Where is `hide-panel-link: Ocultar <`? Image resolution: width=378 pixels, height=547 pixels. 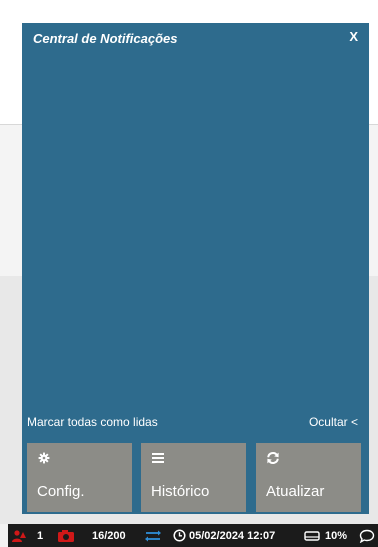
hide-panel-link: Ocultar < is located at coordinates (333, 422).